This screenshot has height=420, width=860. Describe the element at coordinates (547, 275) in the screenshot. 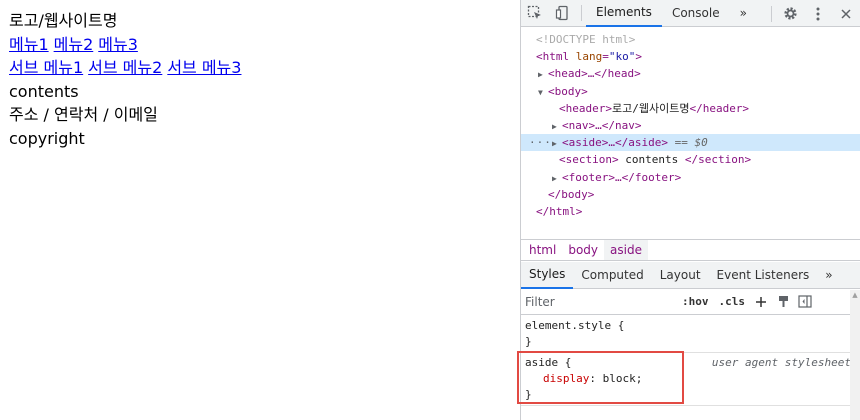

I see `tab-styles: Styles` at that location.